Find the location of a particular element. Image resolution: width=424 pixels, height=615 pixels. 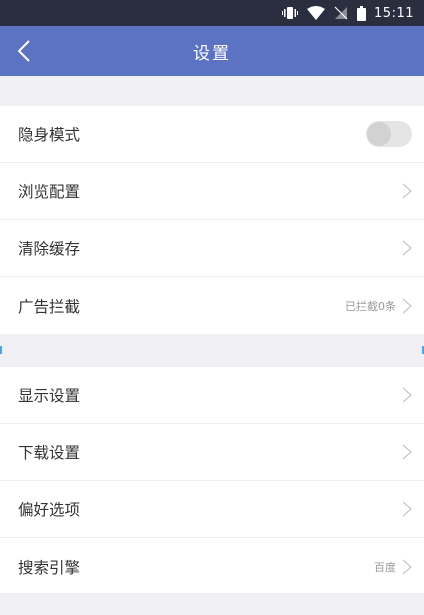

setting-ad-block: 广告拦截 已拦截0条 is located at coordinates (212, 305).